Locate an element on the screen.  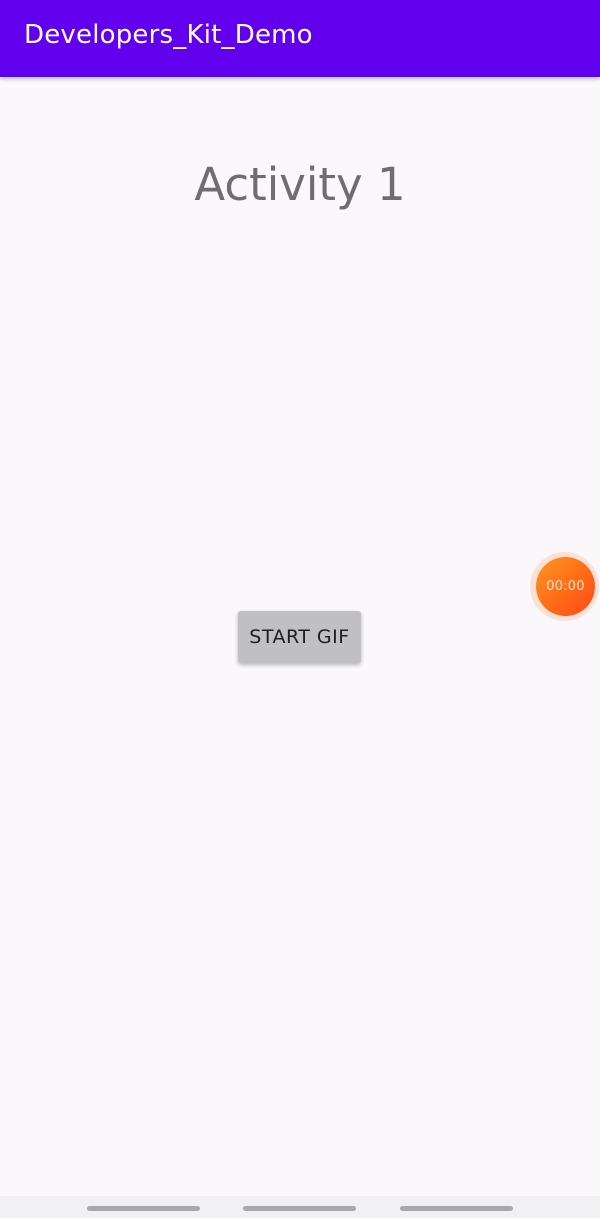
recording-timer-text: 00:00 is located at coordinates (565, 586).